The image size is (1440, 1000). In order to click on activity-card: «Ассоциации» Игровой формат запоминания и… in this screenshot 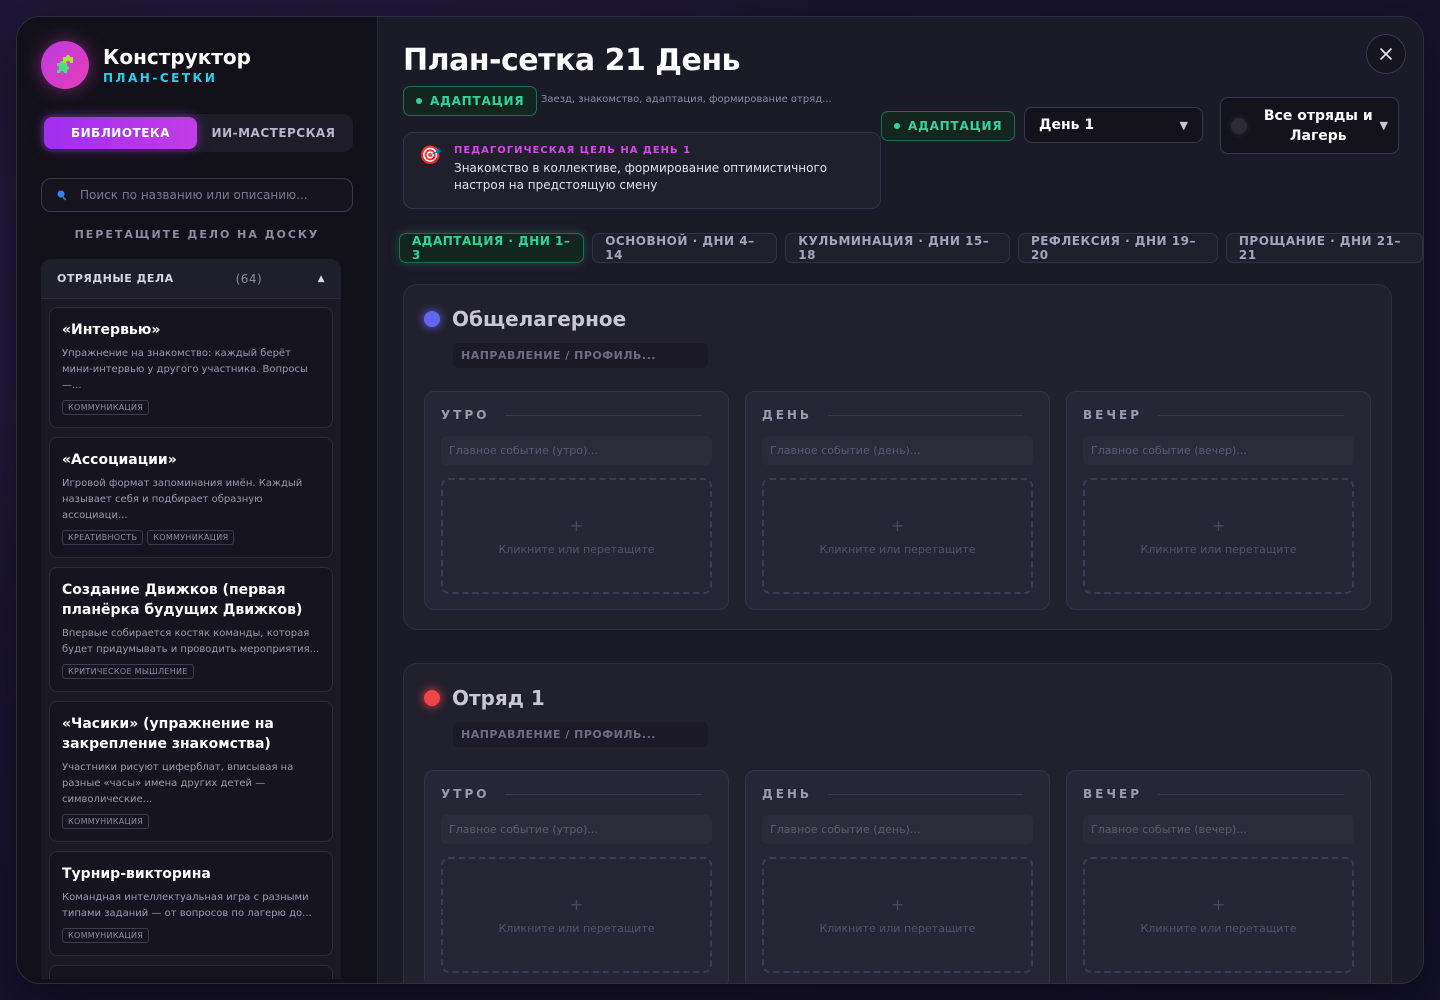, I will do `click(191, 497)`.